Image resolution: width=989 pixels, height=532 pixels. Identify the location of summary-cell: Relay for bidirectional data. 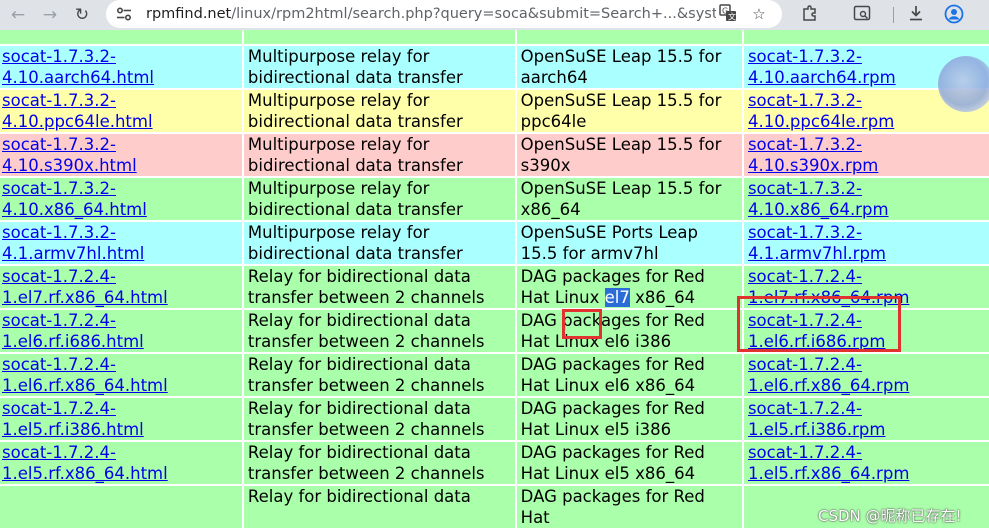
(379, 507).